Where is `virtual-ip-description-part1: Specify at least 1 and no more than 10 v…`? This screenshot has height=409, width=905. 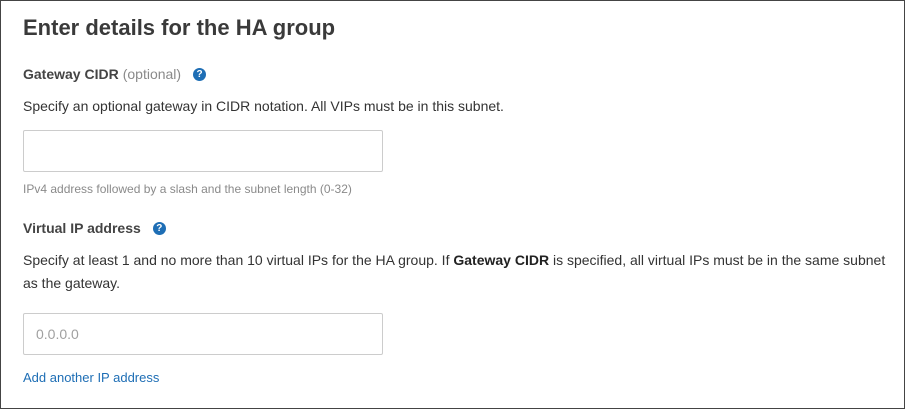 virtual-ip-description-part1: Specify at least 1 and no more than 10 v… is located at coordinates (238, 260).